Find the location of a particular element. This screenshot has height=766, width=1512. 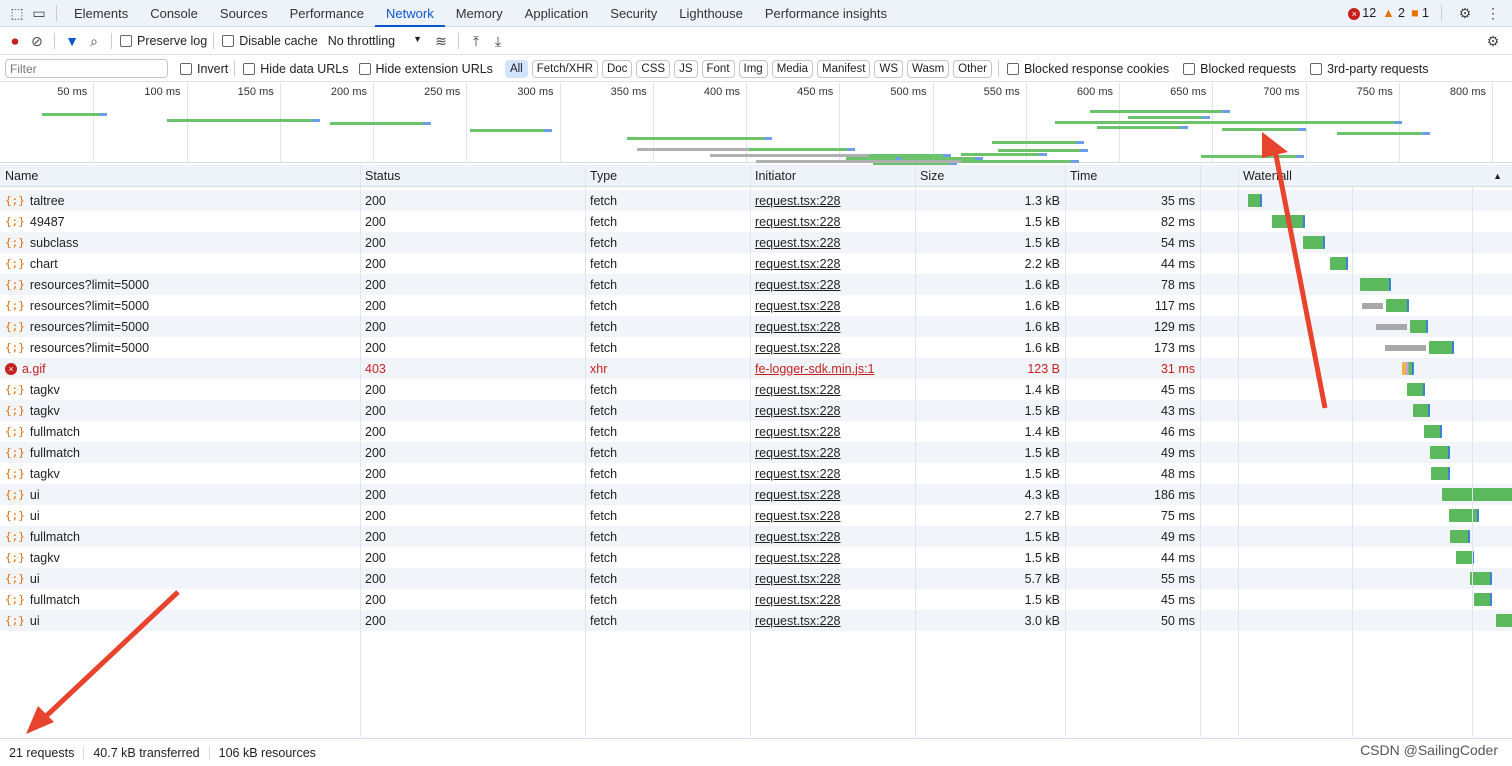

table-row: {;} ui 200 fetch request.tsx:228 5.7 kB 55 ms is located at coordinates (756, 578).